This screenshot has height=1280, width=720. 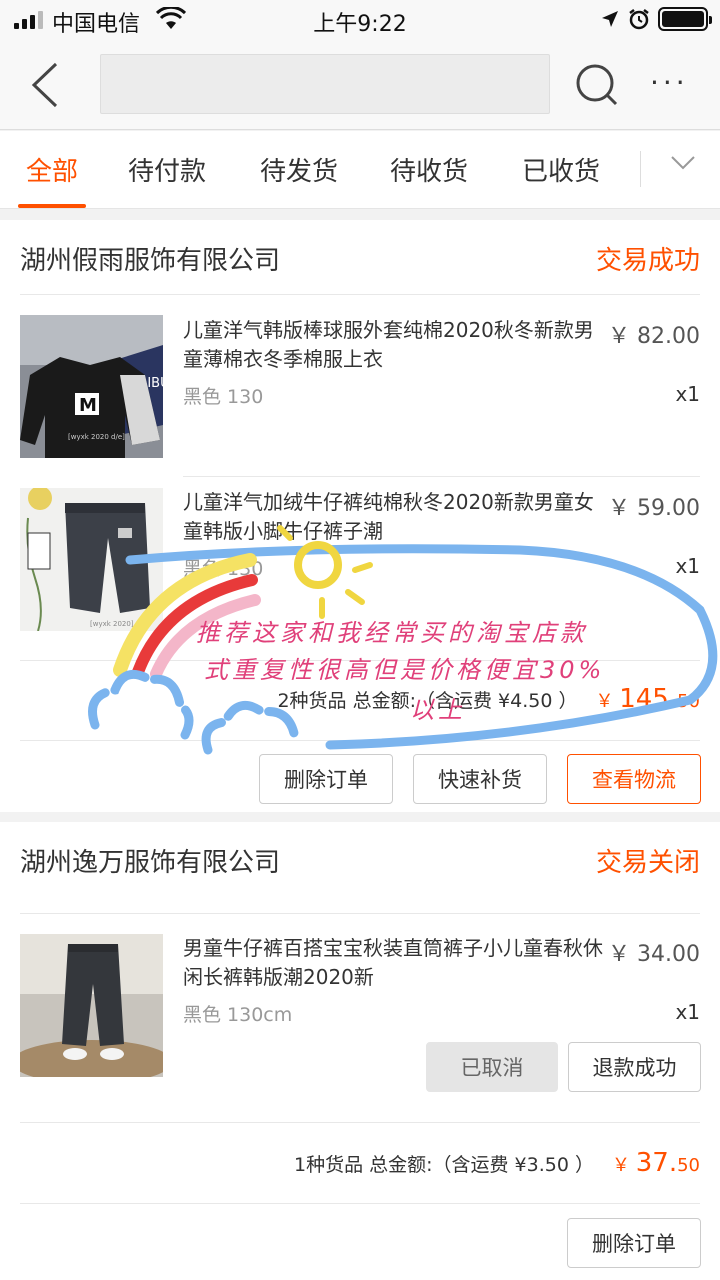 What do you see at coordinates (360, 170) in the screenshot?
I see `order-tabs: 全部 待付款 待发货 待收货 已收货` at bounding box center [360, 170].